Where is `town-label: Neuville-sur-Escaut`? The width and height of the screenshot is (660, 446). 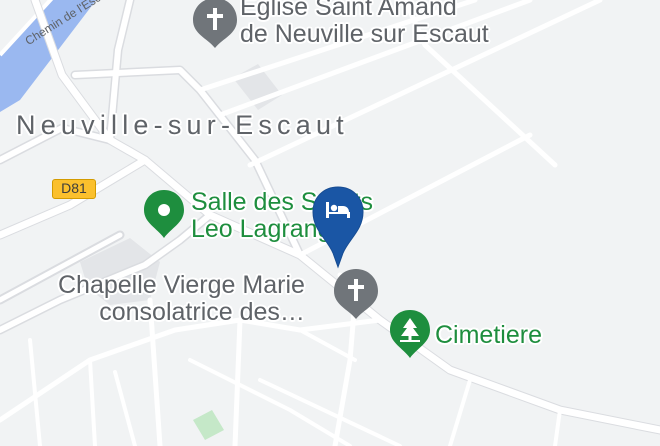
town-label: Neuville-sur-Escaut is located at coordinates (182, 125).